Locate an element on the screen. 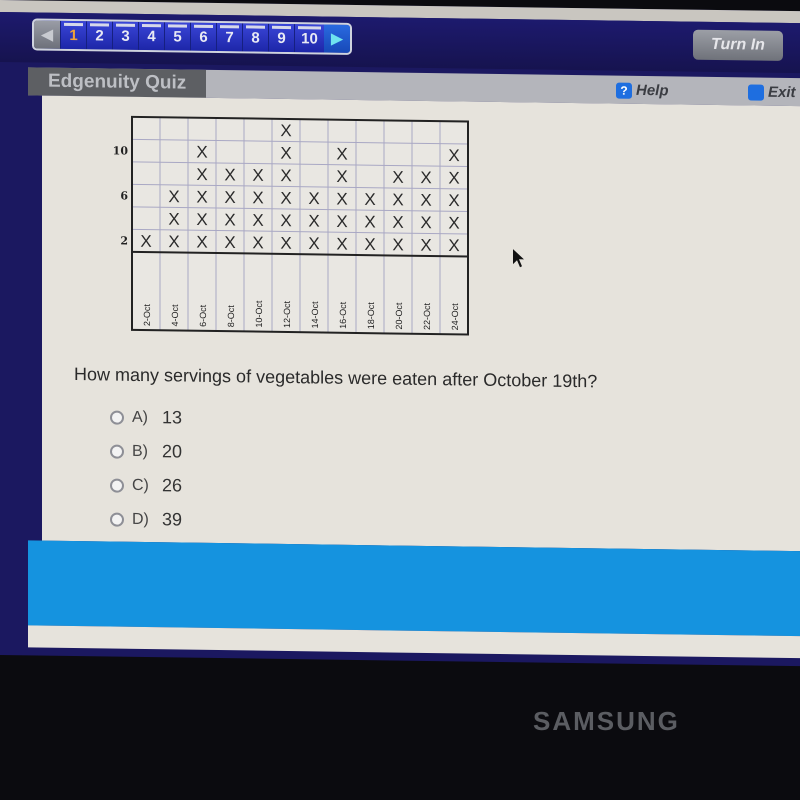 The height and width of the screenshot is (800, 800). choice-letter: B) is located at coordinates (140, 451).